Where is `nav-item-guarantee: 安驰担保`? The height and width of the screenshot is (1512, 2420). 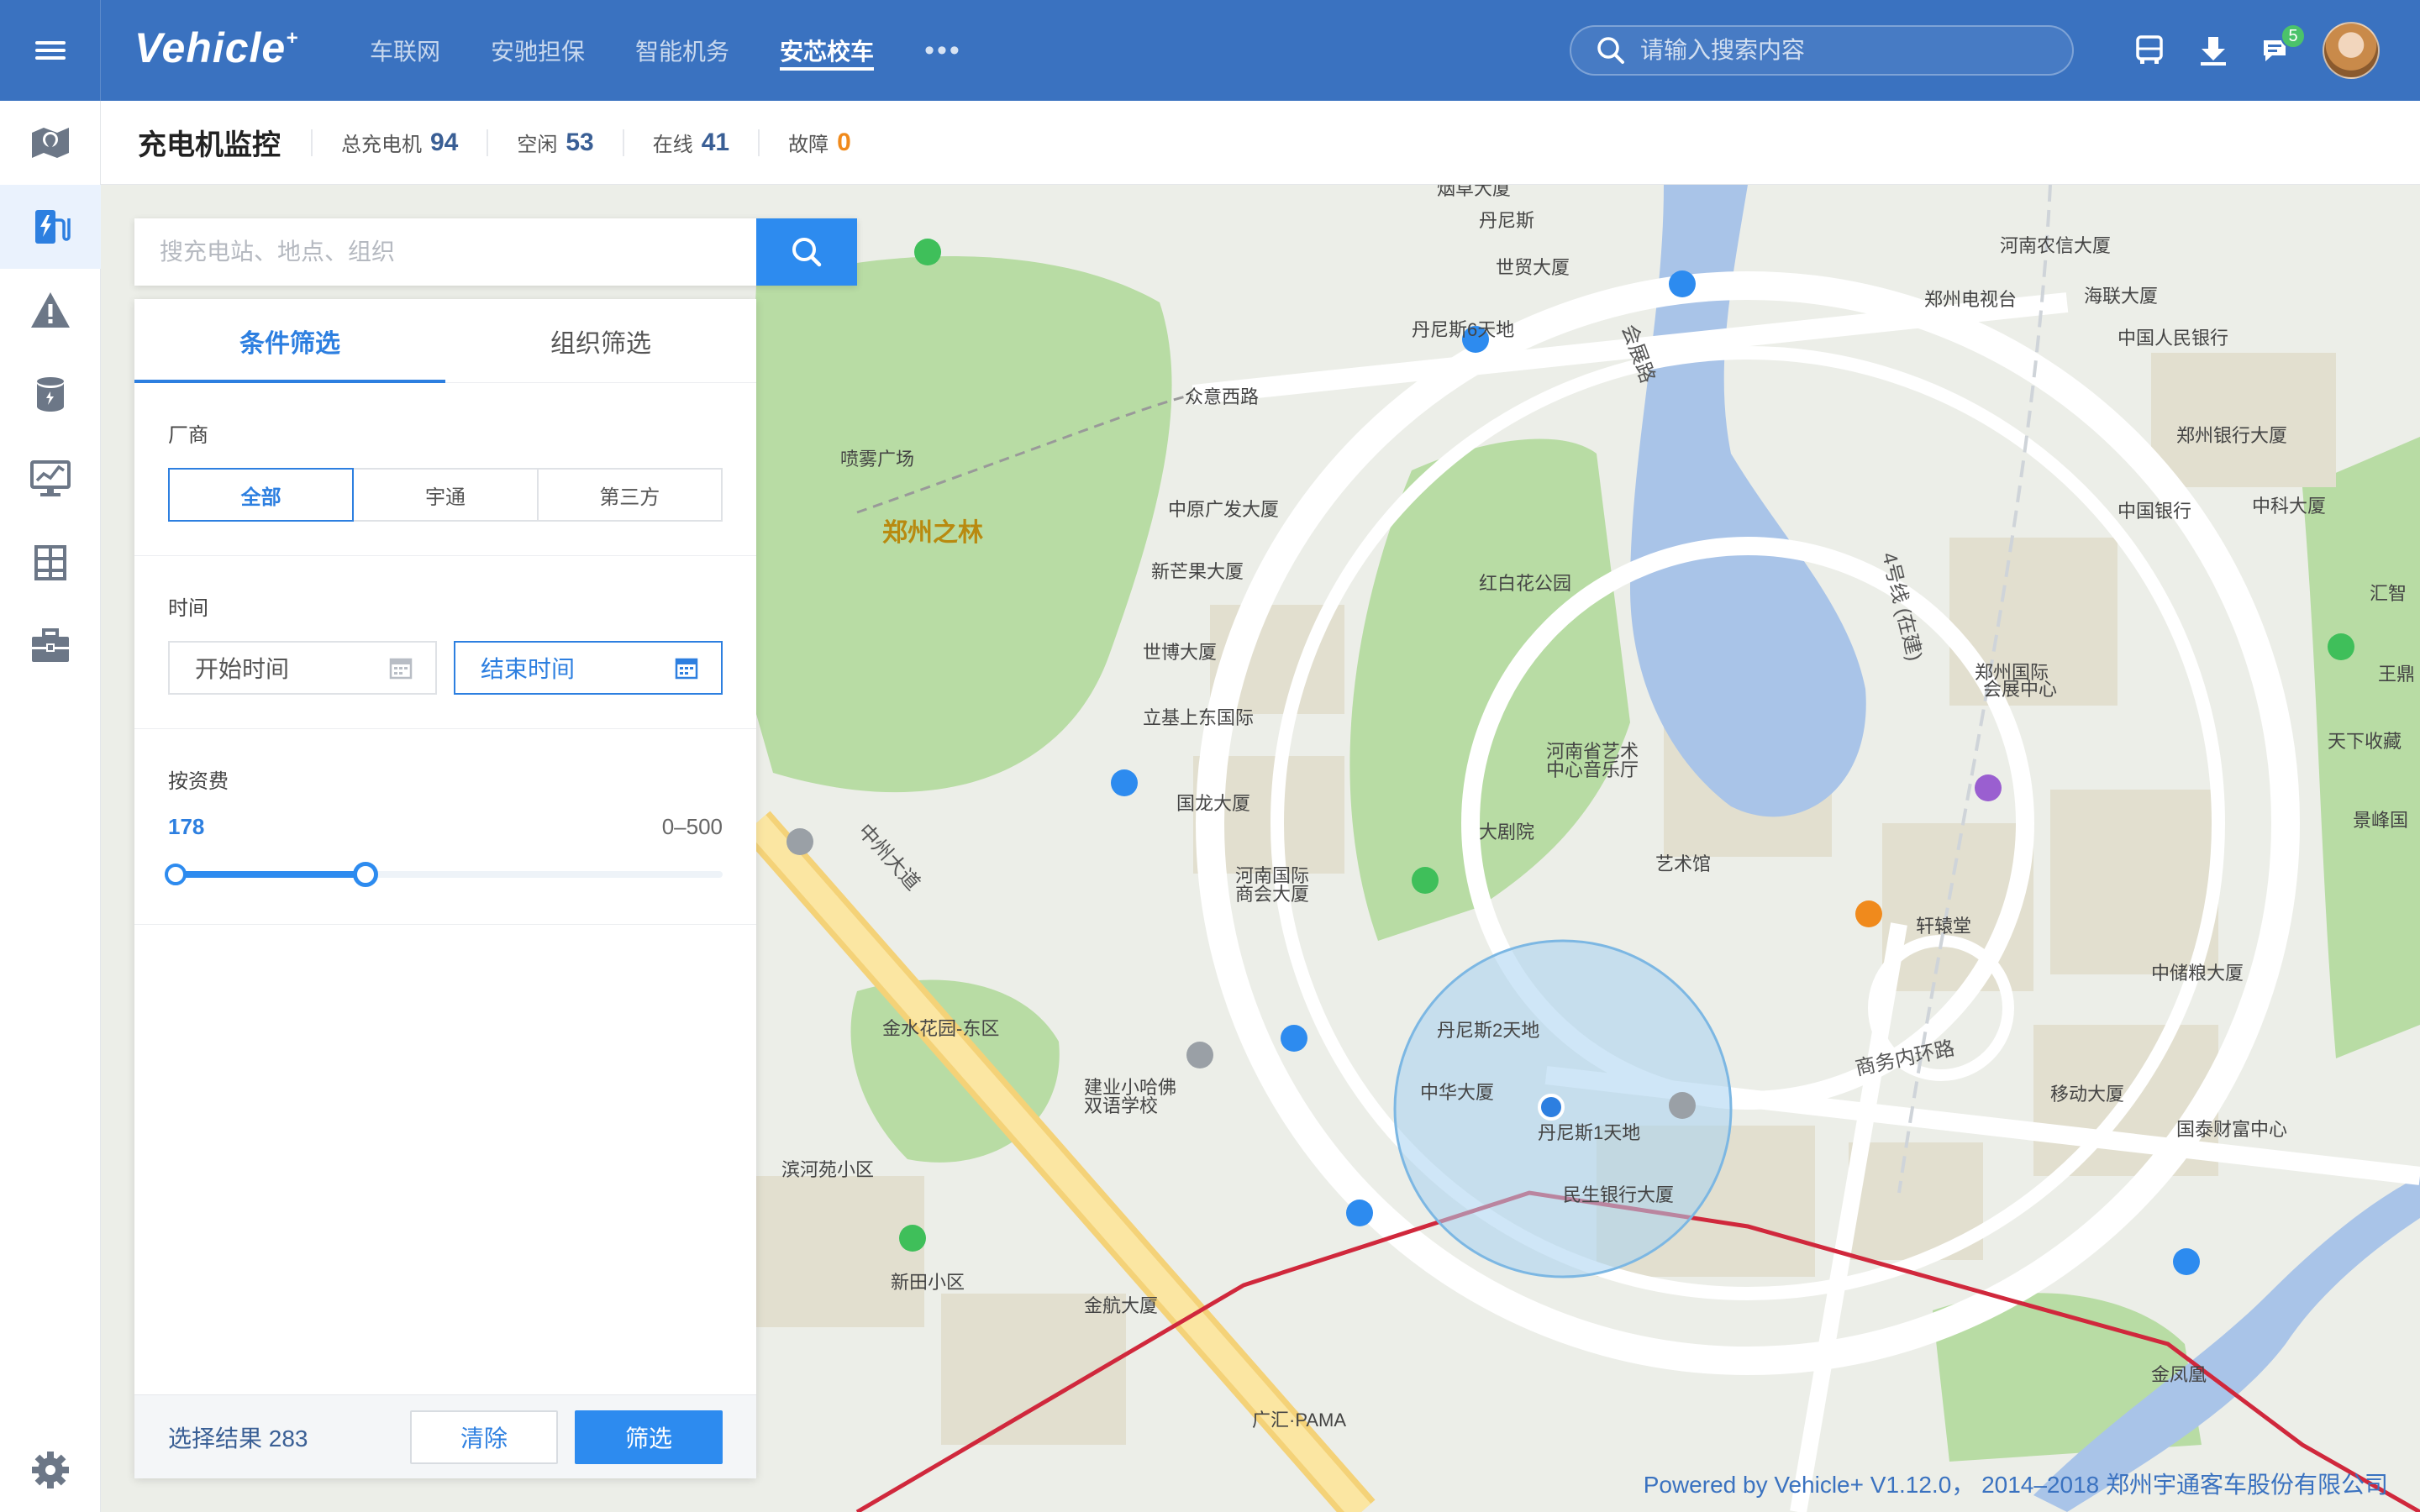 nav-item-guarantee: 安驰担保 is located at coordinates (538, 50).